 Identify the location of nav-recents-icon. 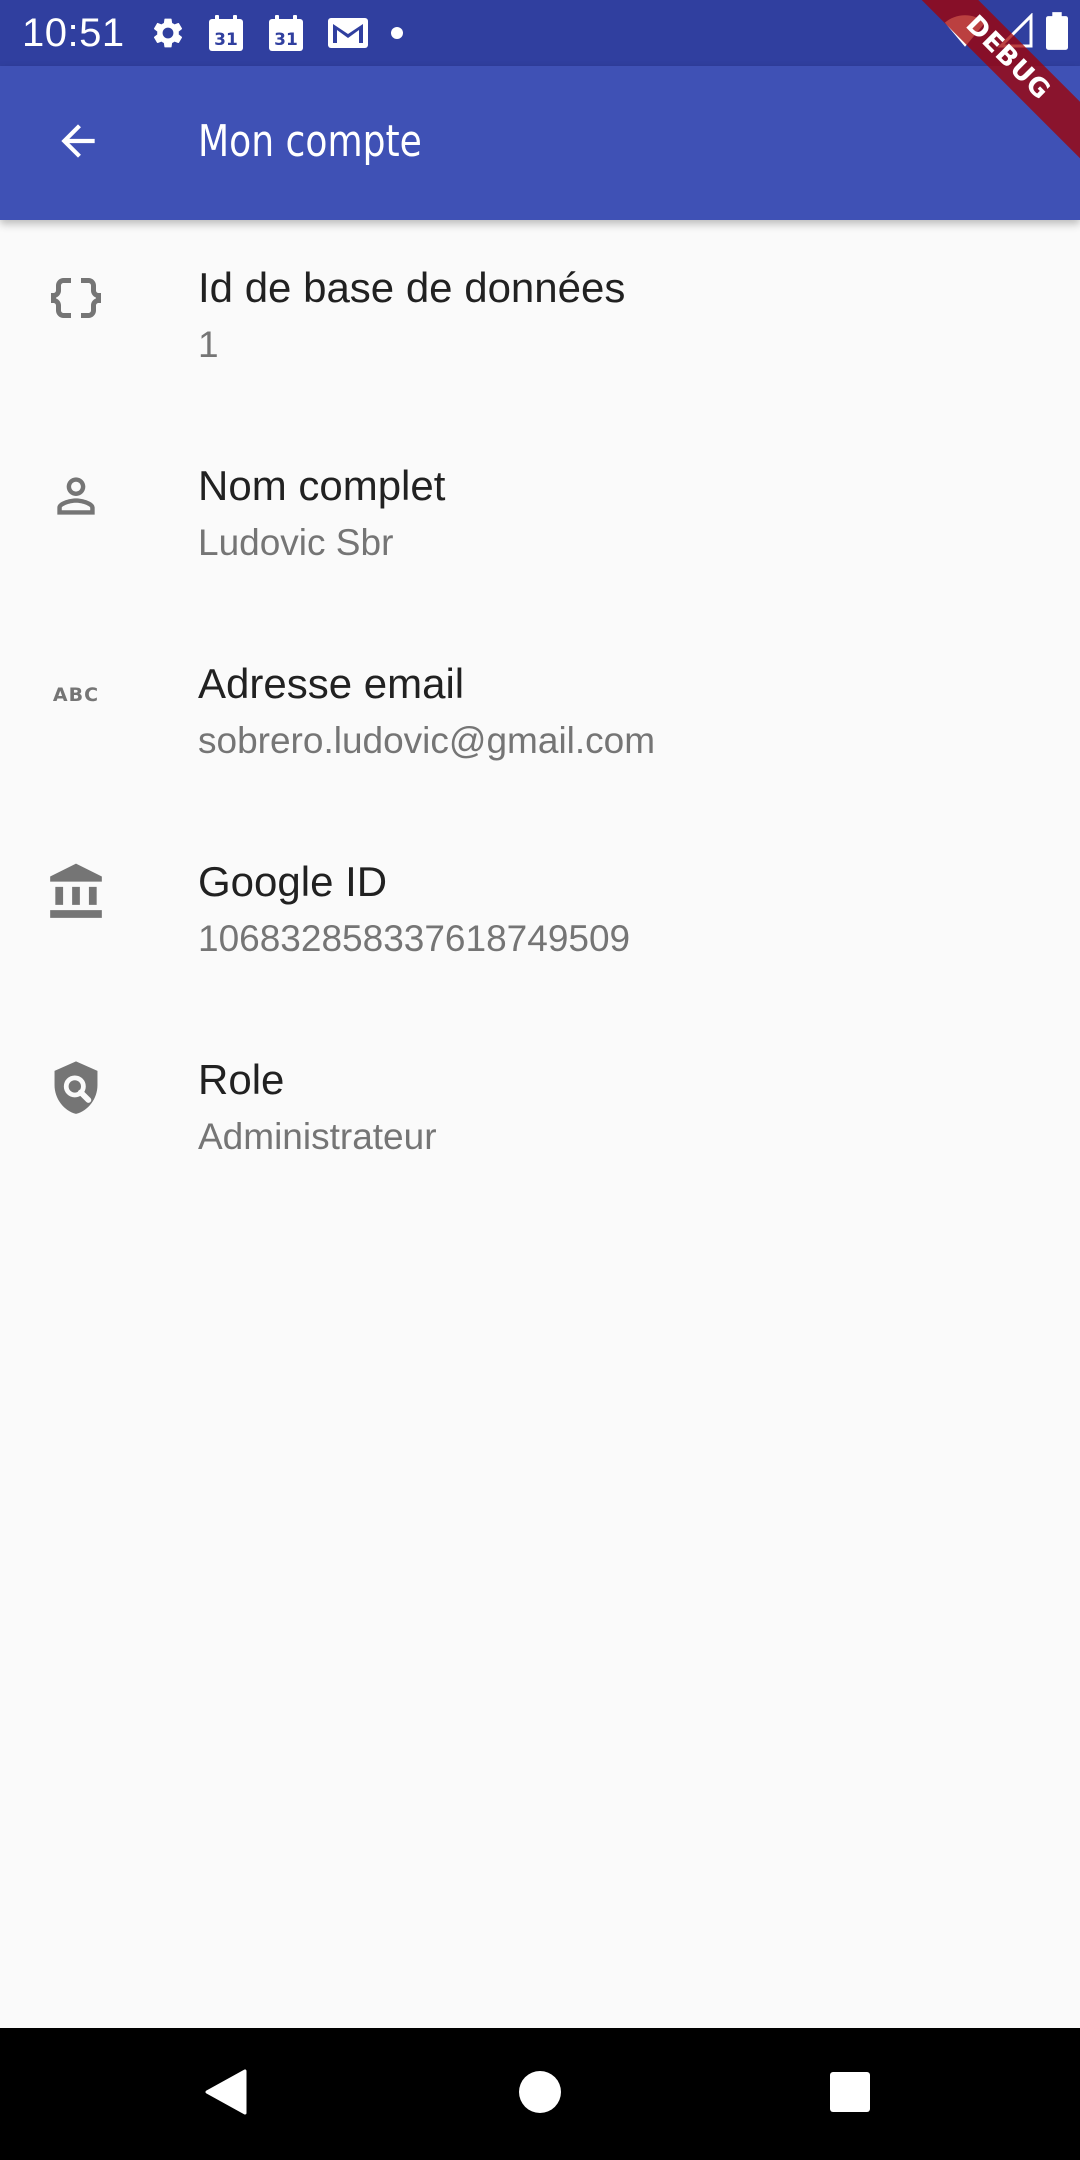
(850, 2094).